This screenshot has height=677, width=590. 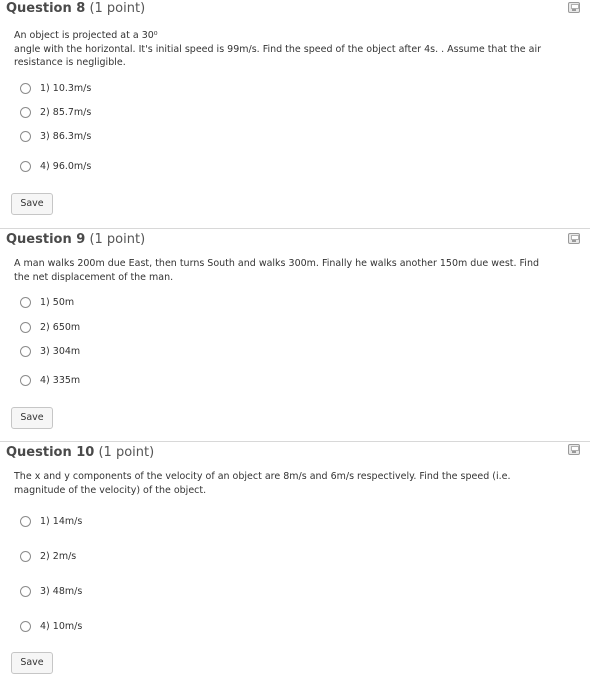 I want to click on answer-option-1: 1) 14m/s, so click(x=51, y=521).